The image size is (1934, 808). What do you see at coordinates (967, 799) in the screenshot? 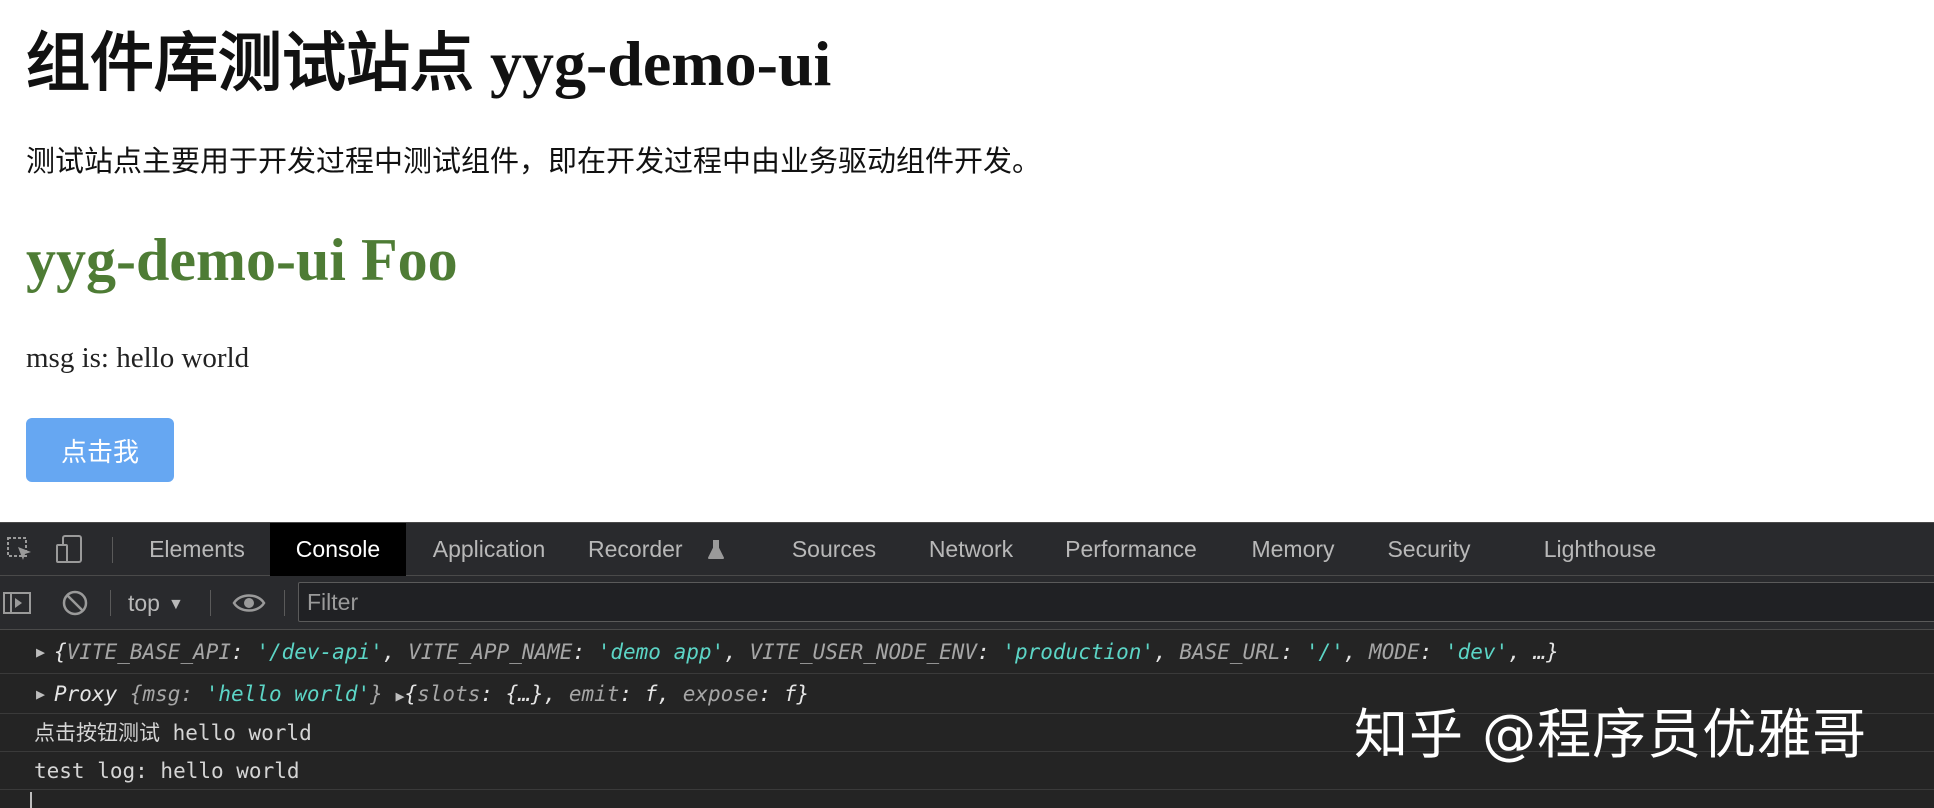
I see `console-prompt` at bounding box center [967, 799].